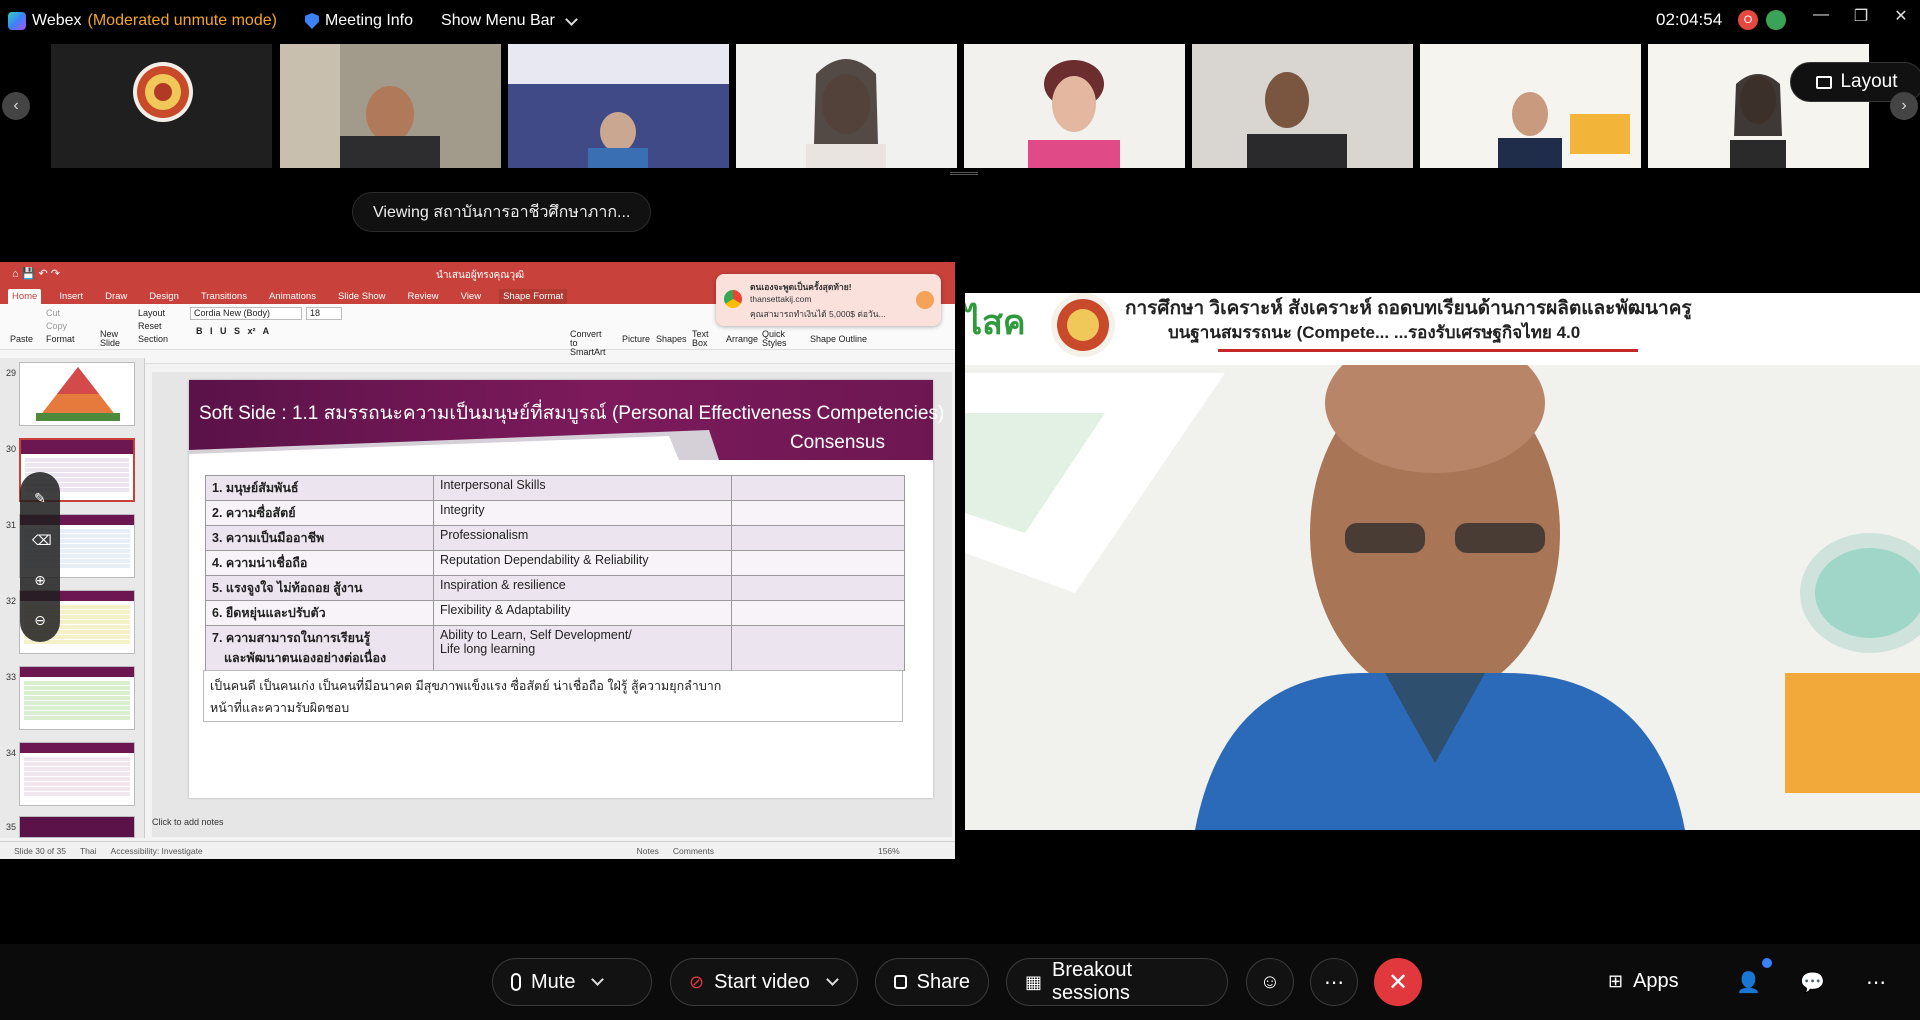 Image resolution: width=1920 pixels, height=1020 pixels. Describe the element at coordinates (533, 296) in the screenshot. I see `ppt-tab-shape-format: Shape Format` at that location.